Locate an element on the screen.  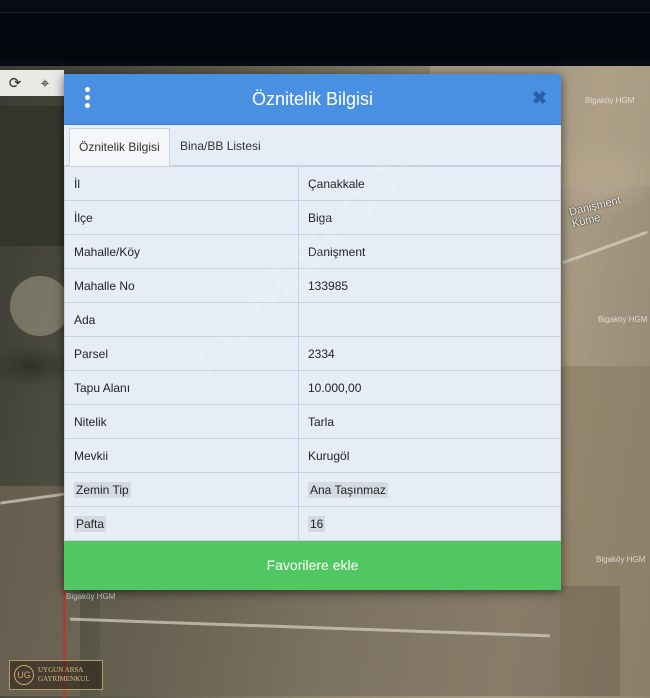
attribute-value: Ana Taşınmaz is located at coordinates (429, 489).